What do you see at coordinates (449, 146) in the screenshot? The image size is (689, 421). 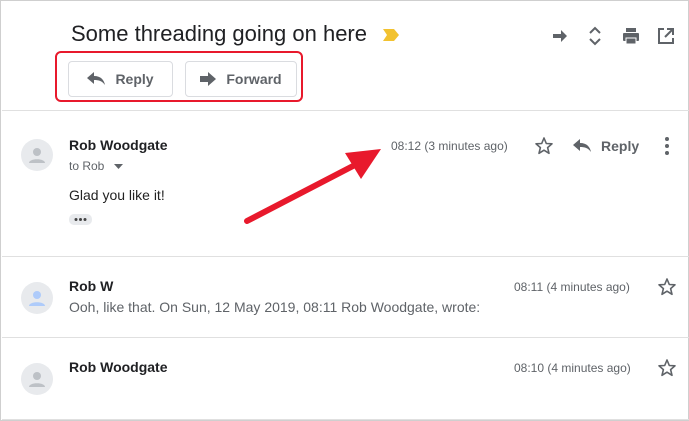 I see `message-timestamp: 08:12 (3 minutes ago)` at bounding box center [449, 146].